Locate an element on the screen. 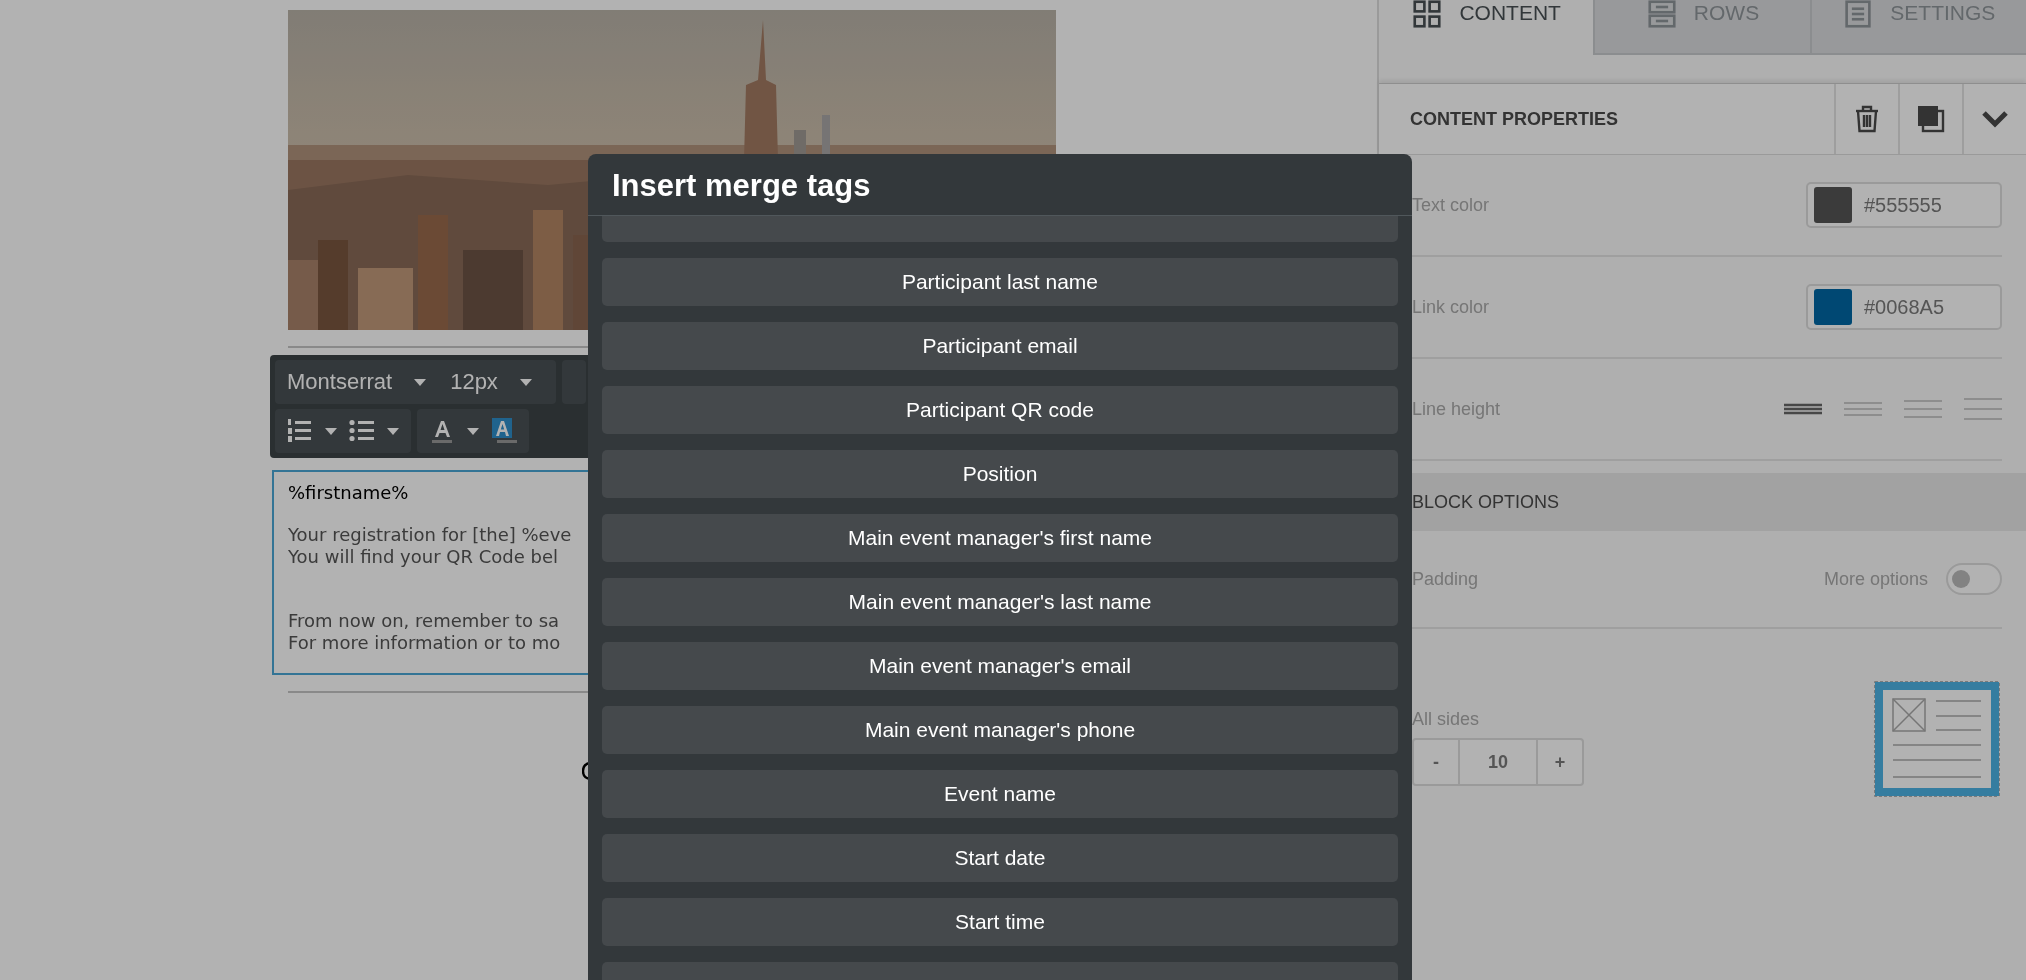  grid-icon is located at coordinates (1427, 14).